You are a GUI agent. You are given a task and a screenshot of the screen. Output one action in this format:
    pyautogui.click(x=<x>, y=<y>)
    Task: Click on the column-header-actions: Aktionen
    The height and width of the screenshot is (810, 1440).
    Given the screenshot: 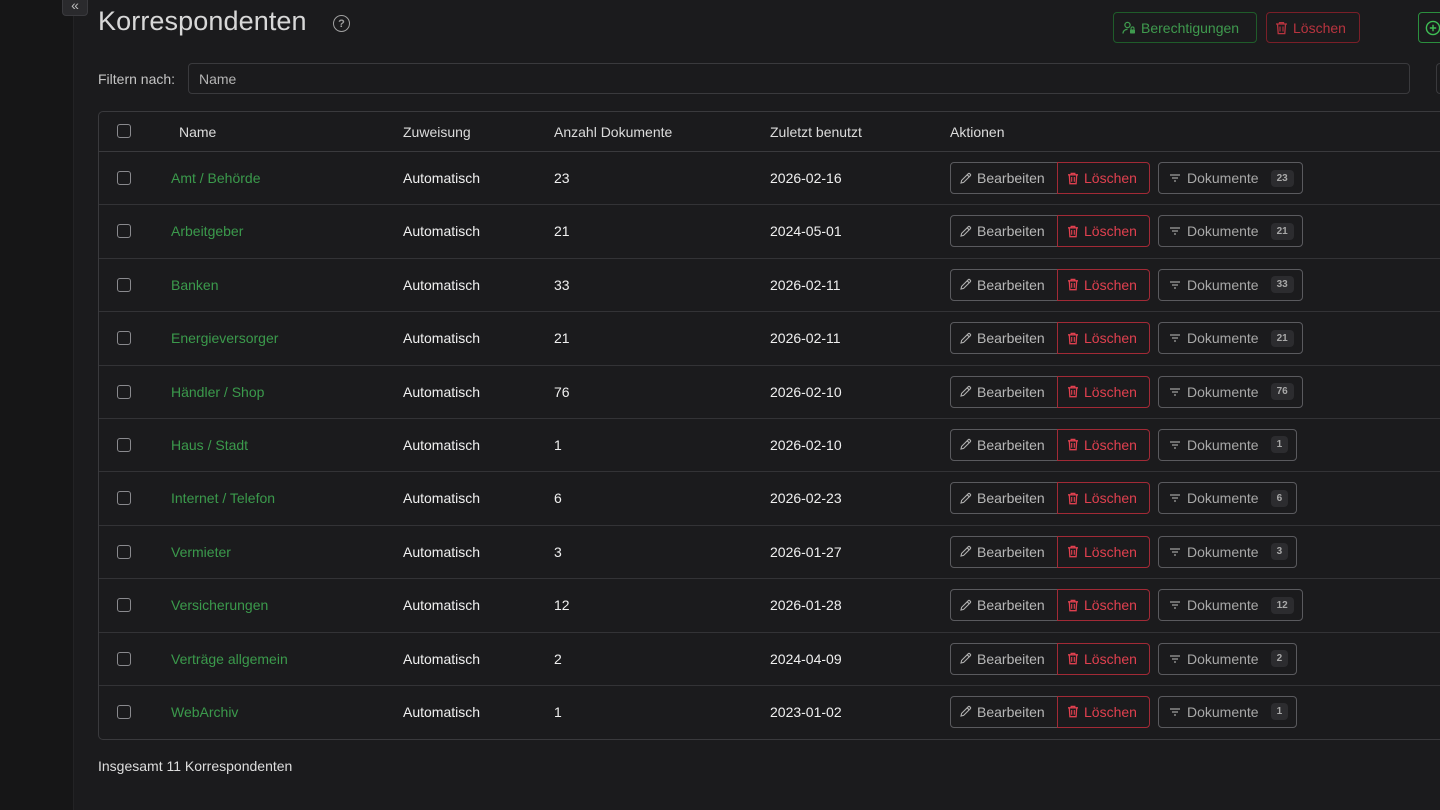 What is the action you would take?
    pyautogui.click(x=977, y=132)
    